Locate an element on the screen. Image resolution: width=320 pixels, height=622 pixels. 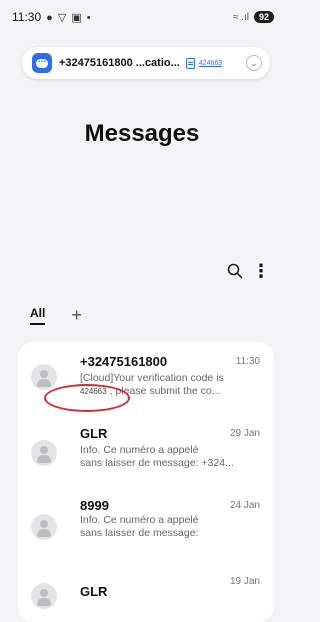
add-tab-button: + is located at coordinates (76, 315).